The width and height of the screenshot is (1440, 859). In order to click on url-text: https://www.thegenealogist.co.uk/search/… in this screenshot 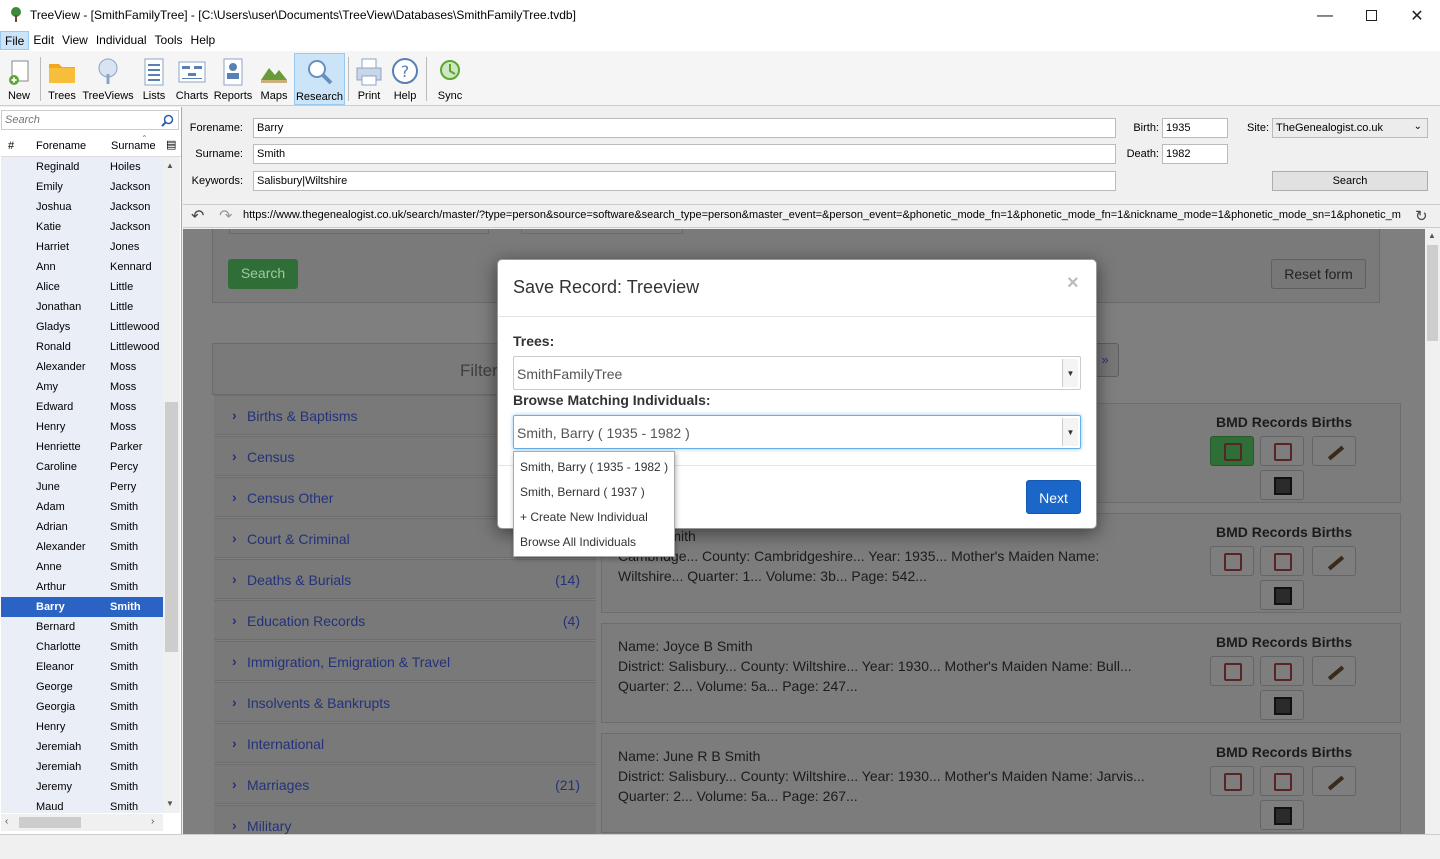, I will do `click(823, 217)`.